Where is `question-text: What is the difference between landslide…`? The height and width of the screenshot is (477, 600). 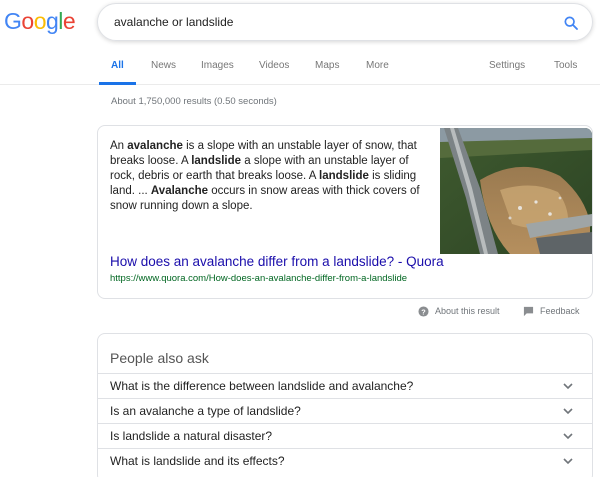 question-text: What is the difference between landslide… is located at coordinates (262, 386).